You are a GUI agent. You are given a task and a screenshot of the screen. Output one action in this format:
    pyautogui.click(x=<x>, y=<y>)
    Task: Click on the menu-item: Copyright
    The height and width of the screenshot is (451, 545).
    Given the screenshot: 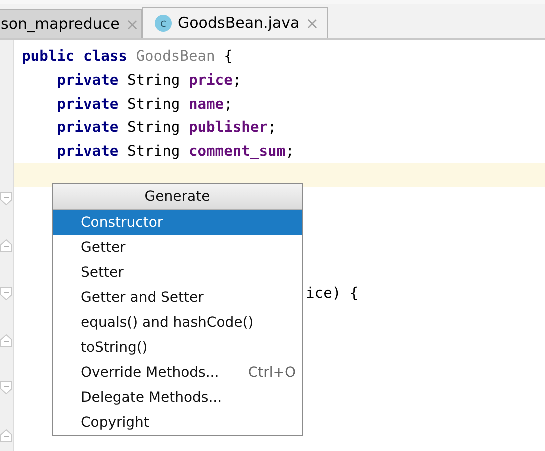 What is the action you would take?
    pyautogui.click(x=177, y=422)
    